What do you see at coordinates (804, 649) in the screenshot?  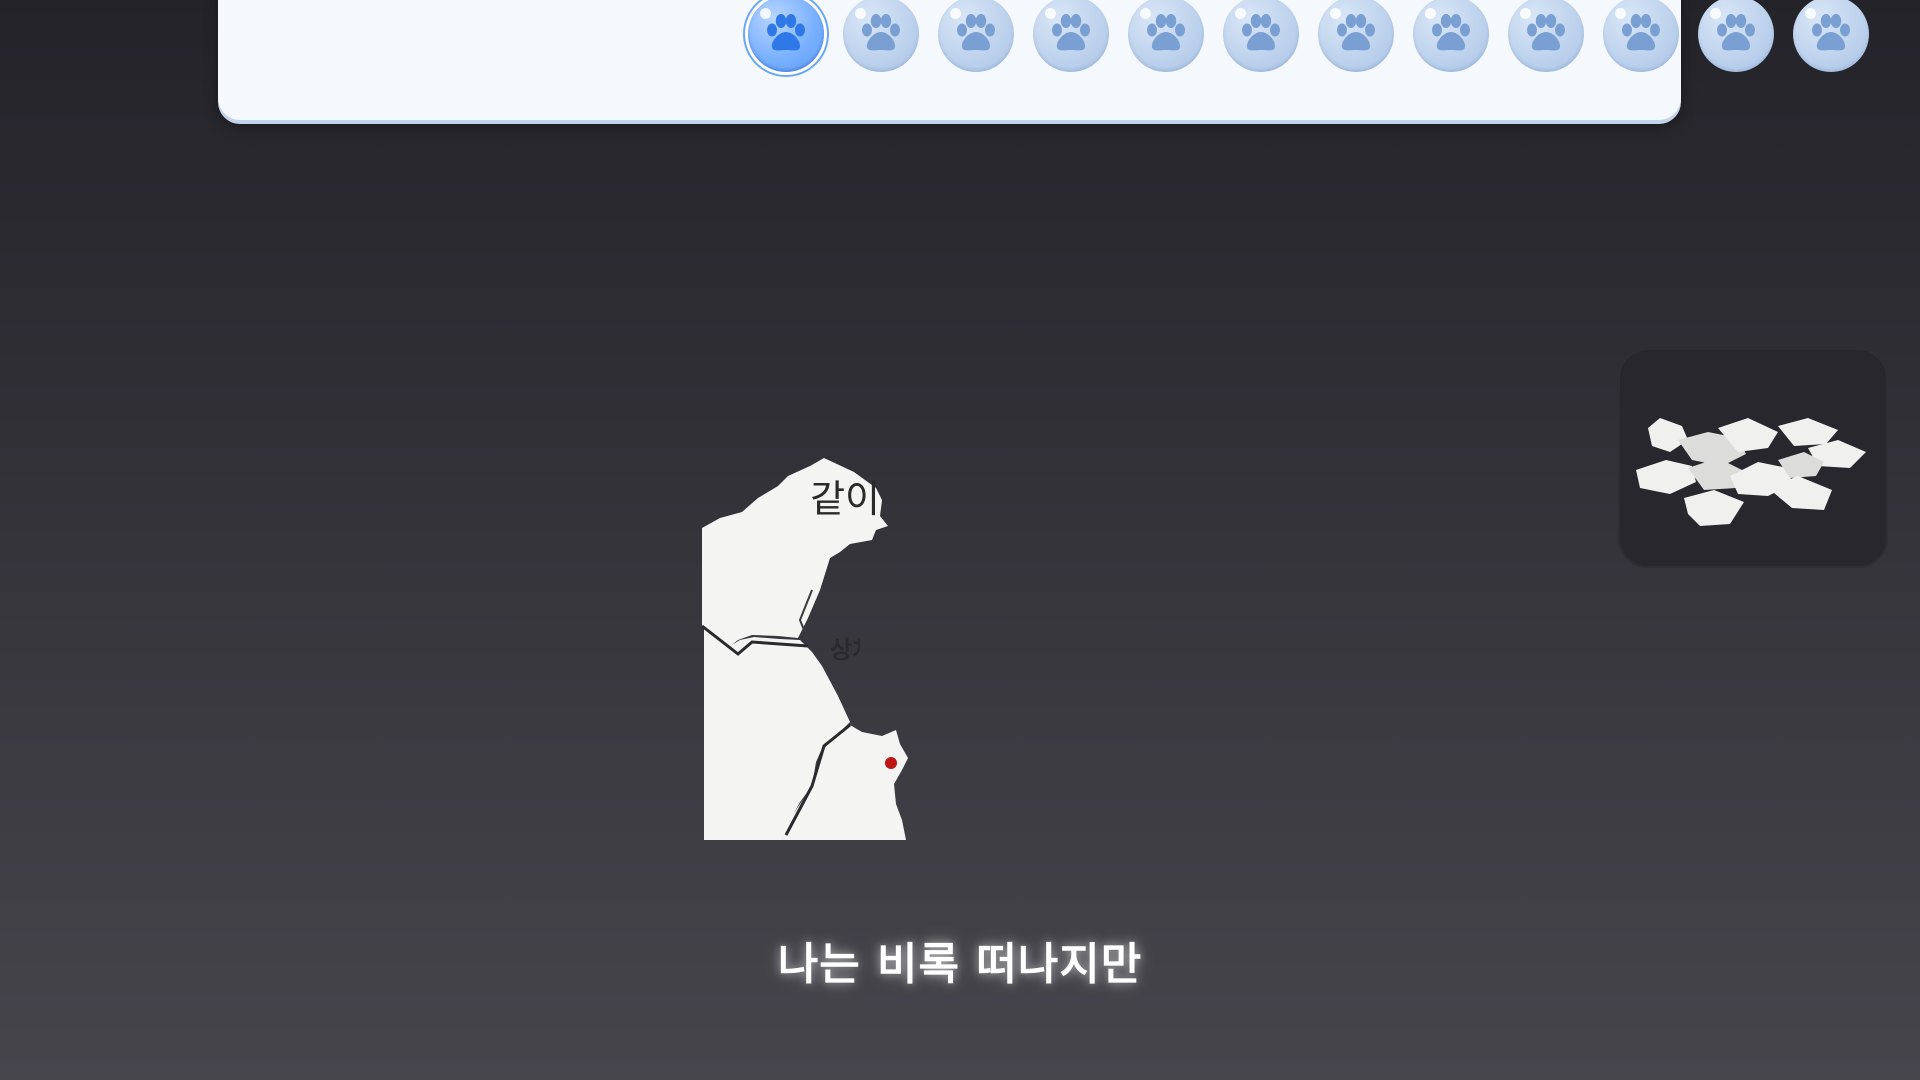 I see `puzzle-canvas: 같이 상처` at bounding box center [804, 649].